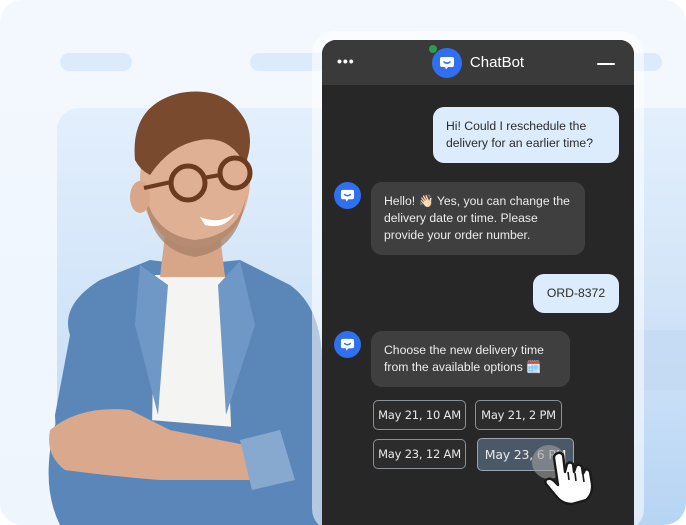  I want to click on background-nav-pill, so click(96, 62).